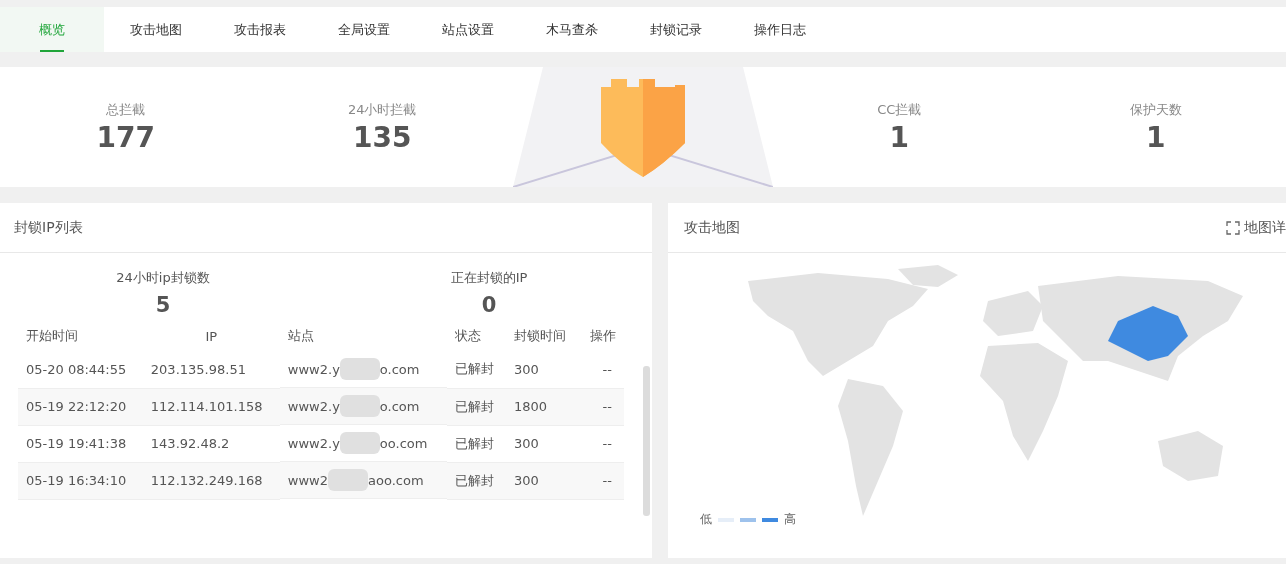 This screenshot has width=1286, height=564. What do you see at coordinates (156, 29) in the screenshot?
I see `nav-tab: 攻击地图` at bounding box center [156, 29].